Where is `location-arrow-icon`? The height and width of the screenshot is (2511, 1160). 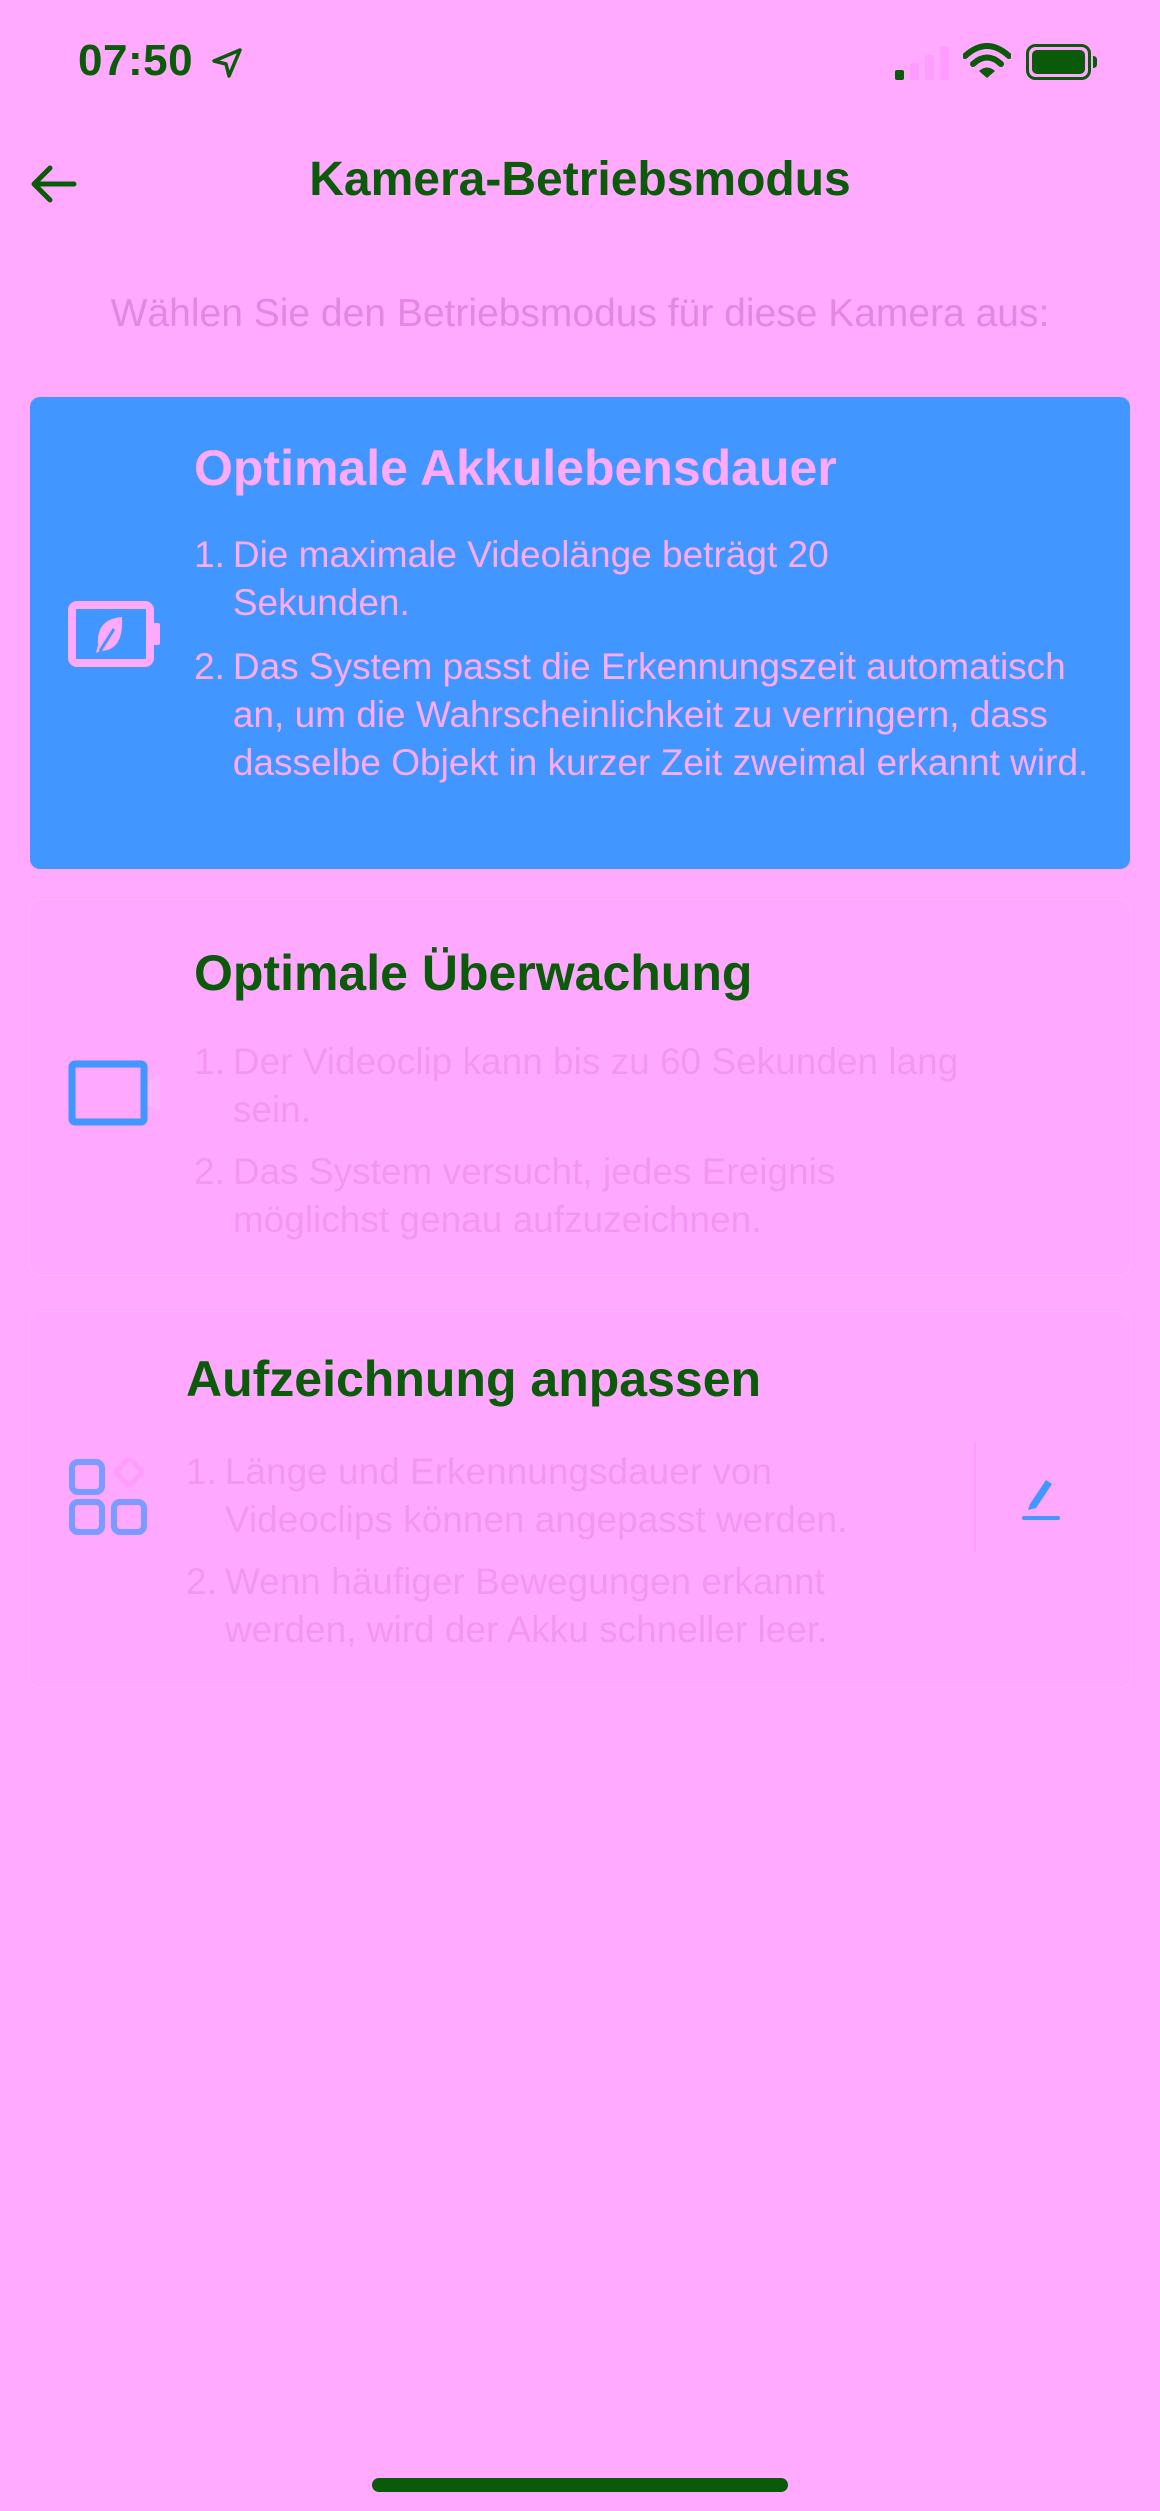 location-arrow-icon is located at coordinates (227, 63).